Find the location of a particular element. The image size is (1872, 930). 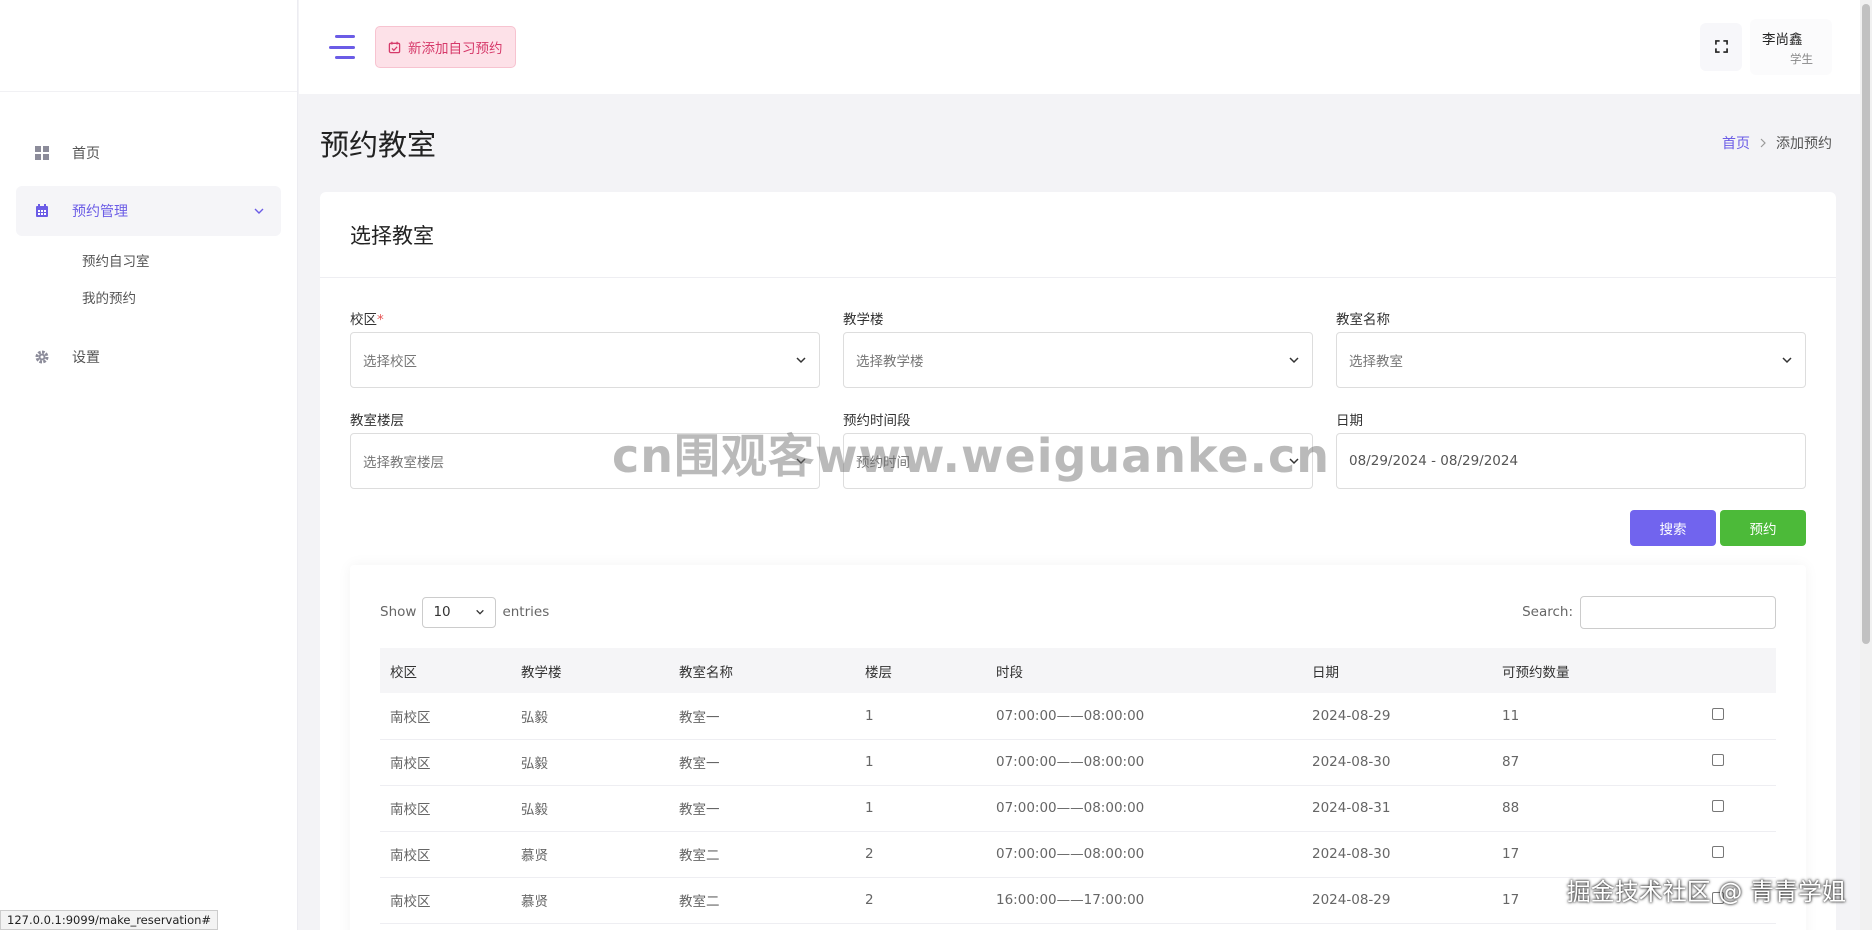

campus-field: 校区* 选择校区 is located at coordinates (585, 360).